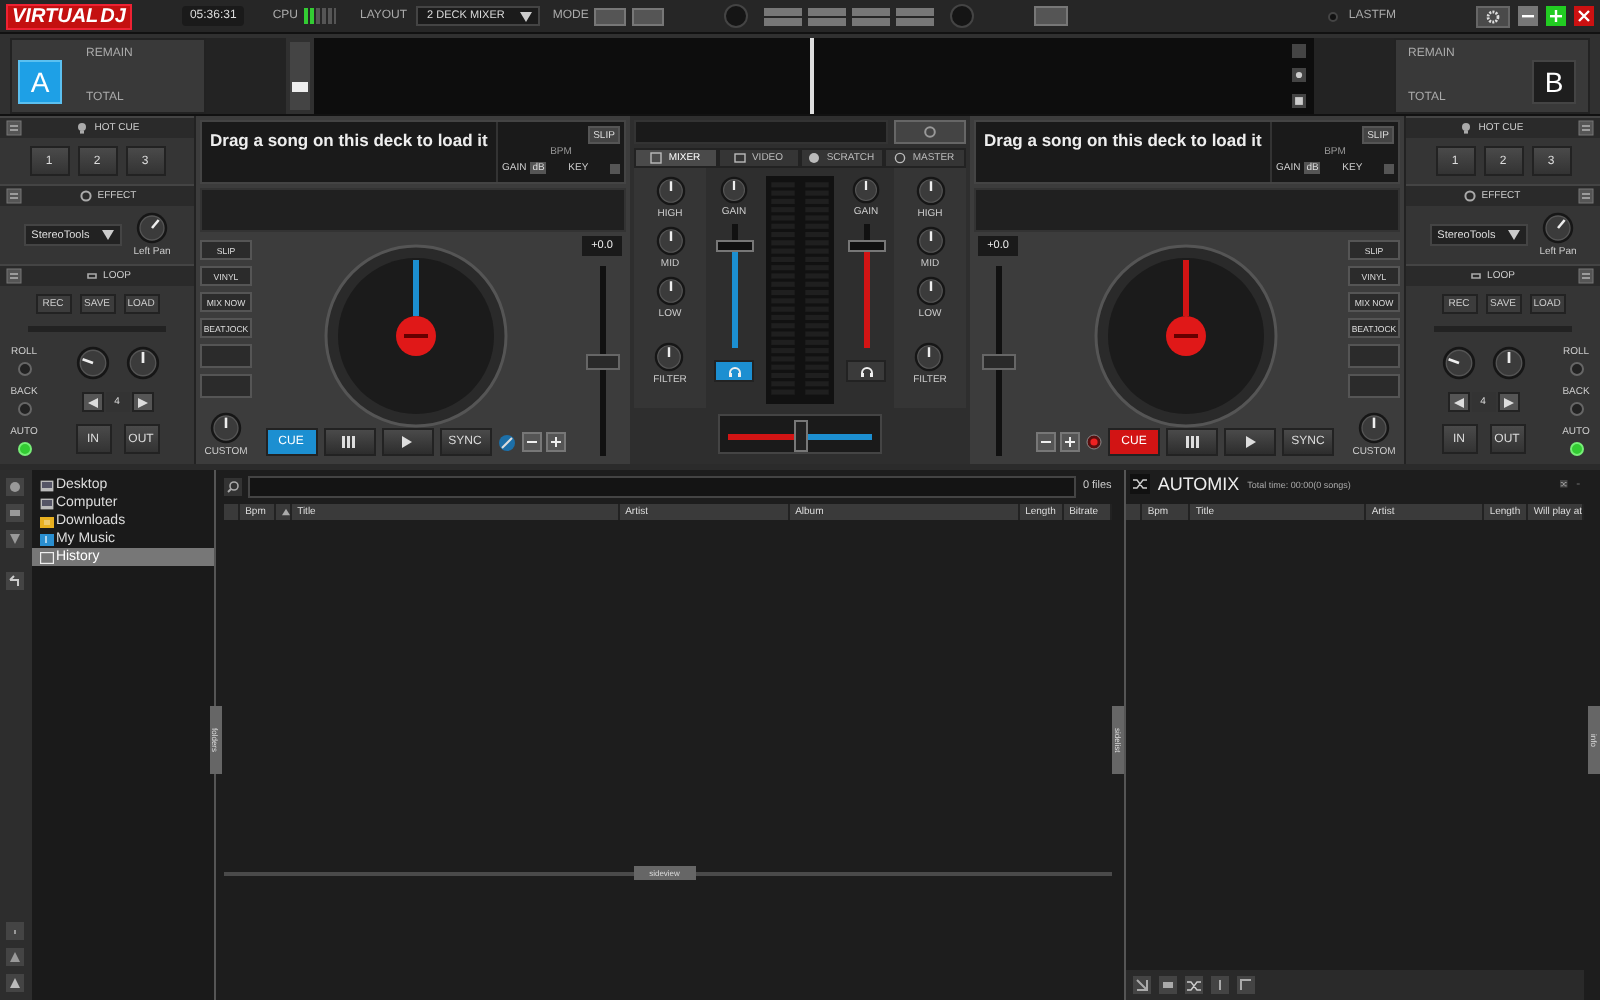 The width and height of the screenshot is (1600, 1000). I want to click on caret-icon, so click(107, 235).